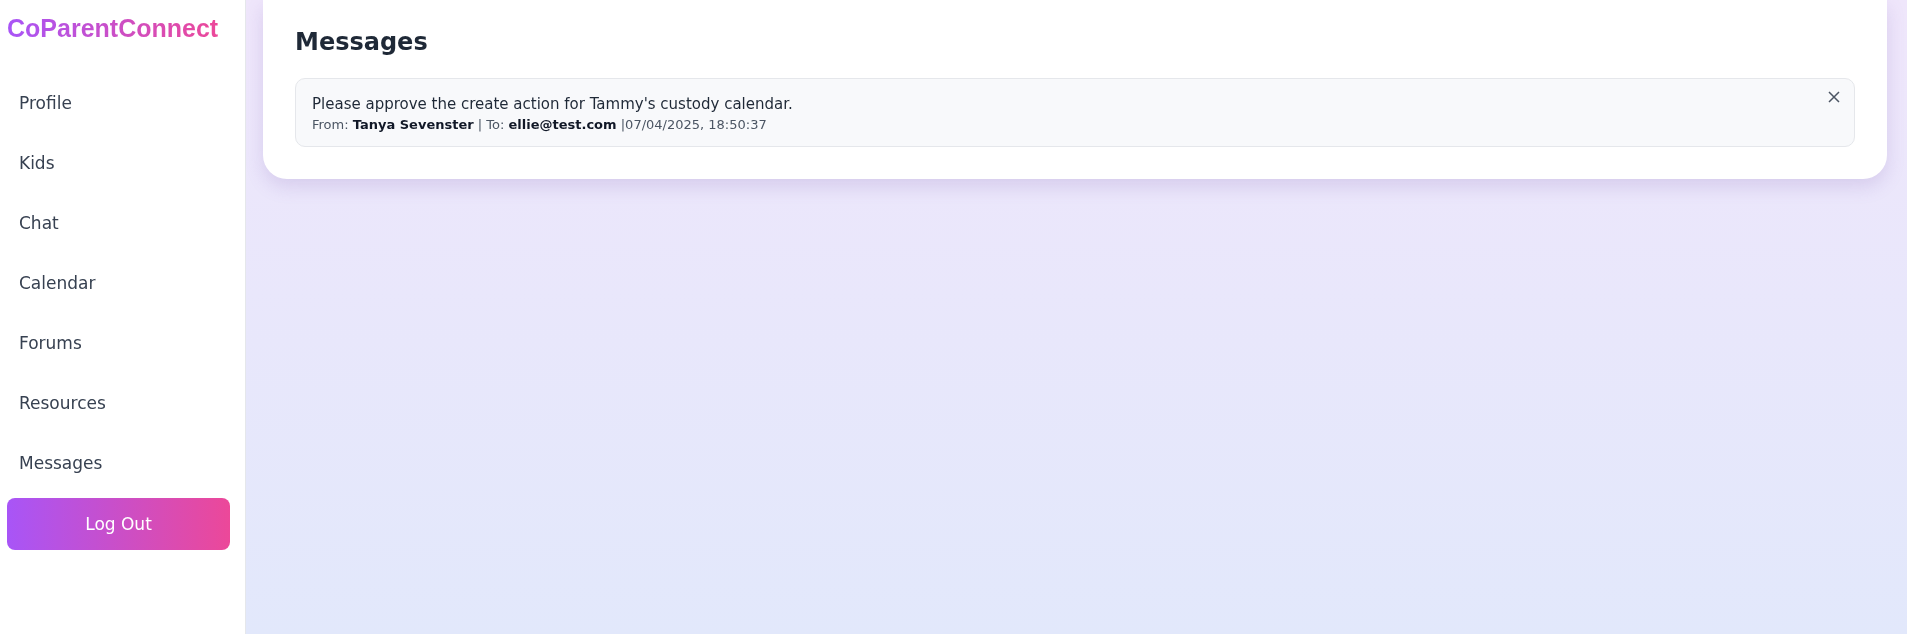 This screenshot has width=1907, height=634. I want to click on sidebar-item: Messages, so click(61, 463).